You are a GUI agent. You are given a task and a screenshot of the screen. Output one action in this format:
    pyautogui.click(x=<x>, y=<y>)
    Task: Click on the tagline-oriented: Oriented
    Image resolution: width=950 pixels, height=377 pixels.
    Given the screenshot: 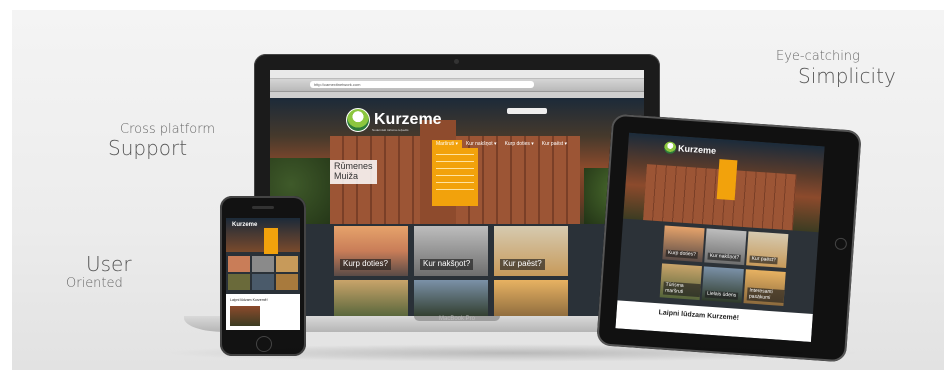 What is the action you would take?
    pyautogui.click(x=94, y=283)
    